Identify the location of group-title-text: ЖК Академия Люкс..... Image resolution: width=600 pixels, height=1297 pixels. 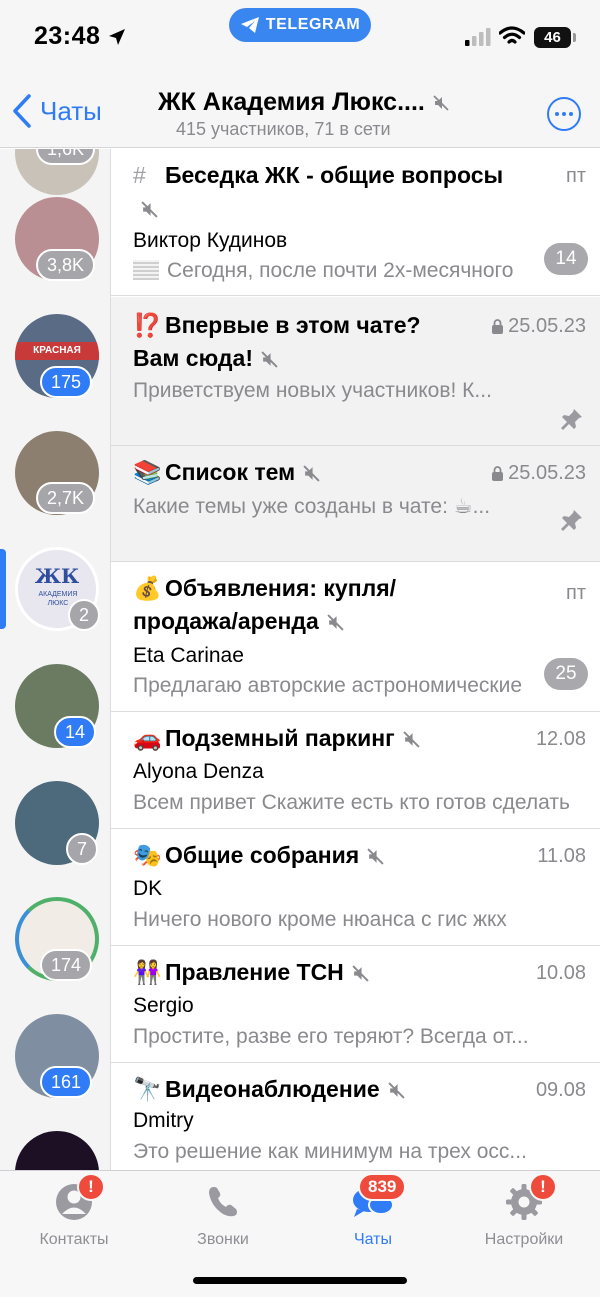
(291, 102).